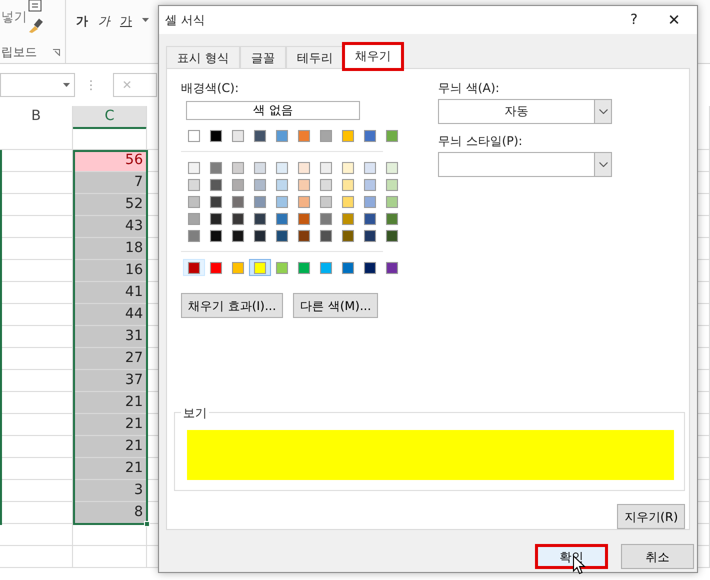 This screenshot has height=580, width=710. What do you see at coordinates (657, 556) in the screenshot?
I see `dialog-button: 취소` at bounding box center [657, 556].